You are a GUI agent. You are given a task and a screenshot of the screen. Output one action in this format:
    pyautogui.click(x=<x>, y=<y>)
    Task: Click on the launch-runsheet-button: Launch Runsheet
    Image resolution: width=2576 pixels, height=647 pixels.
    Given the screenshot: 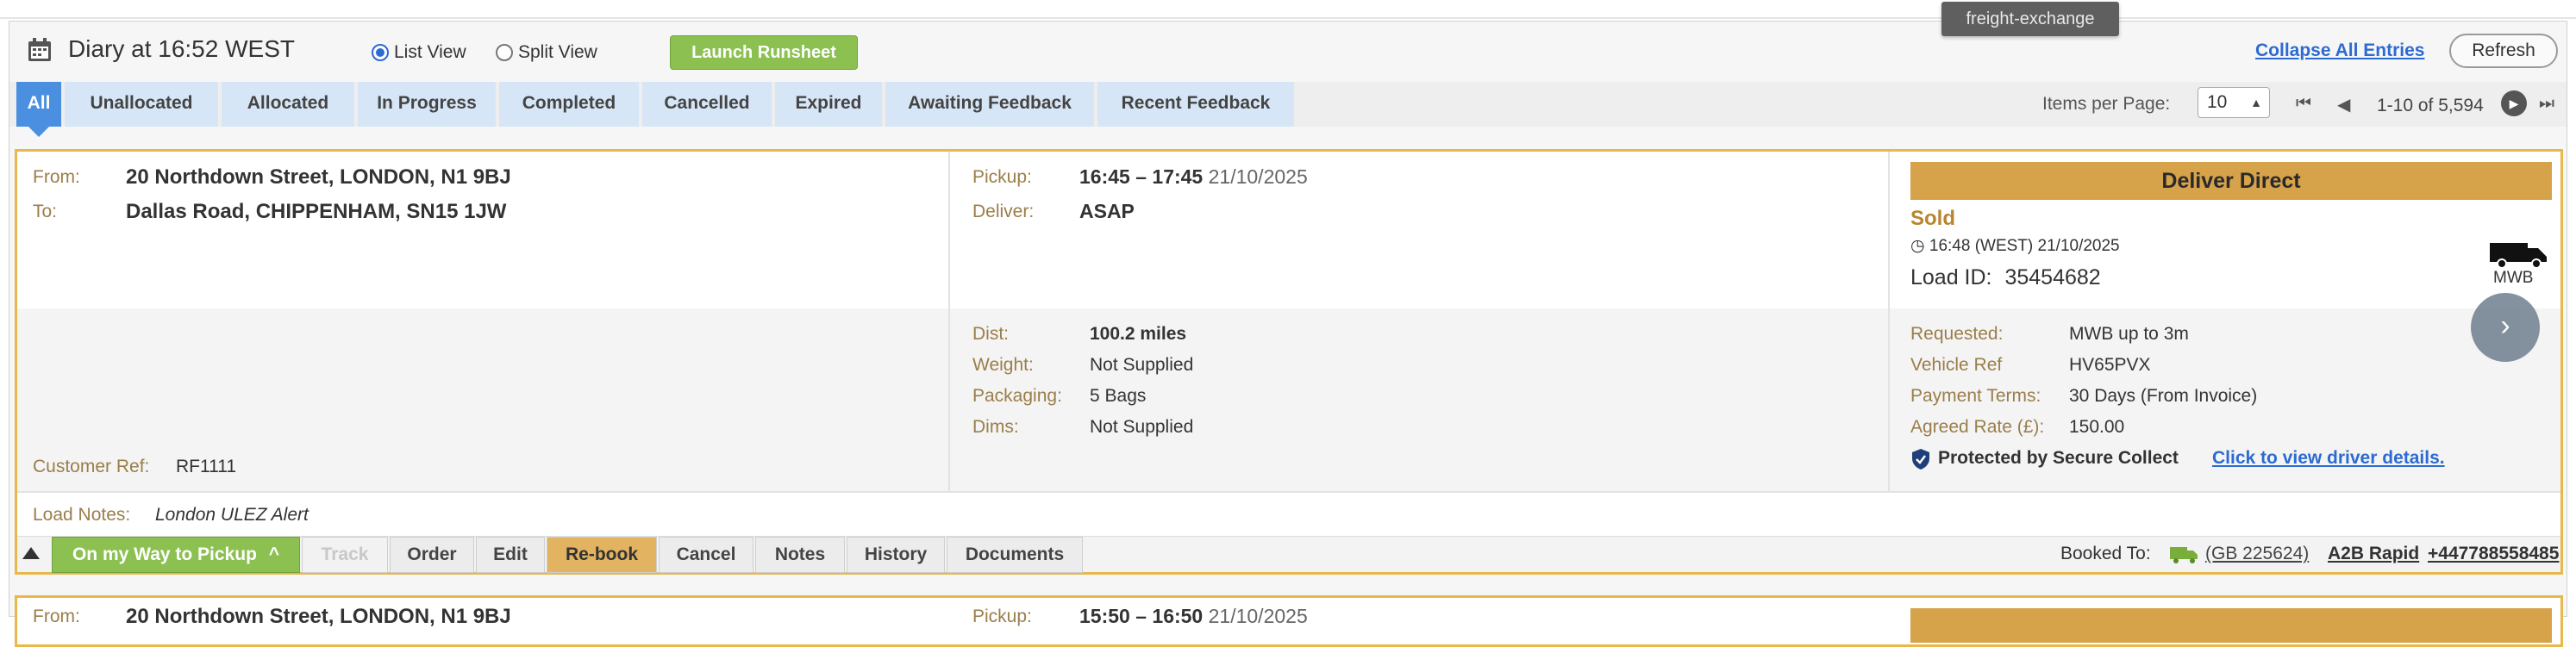 What is the action you would take?
    pyautogui.click(x=764, y=52)
    